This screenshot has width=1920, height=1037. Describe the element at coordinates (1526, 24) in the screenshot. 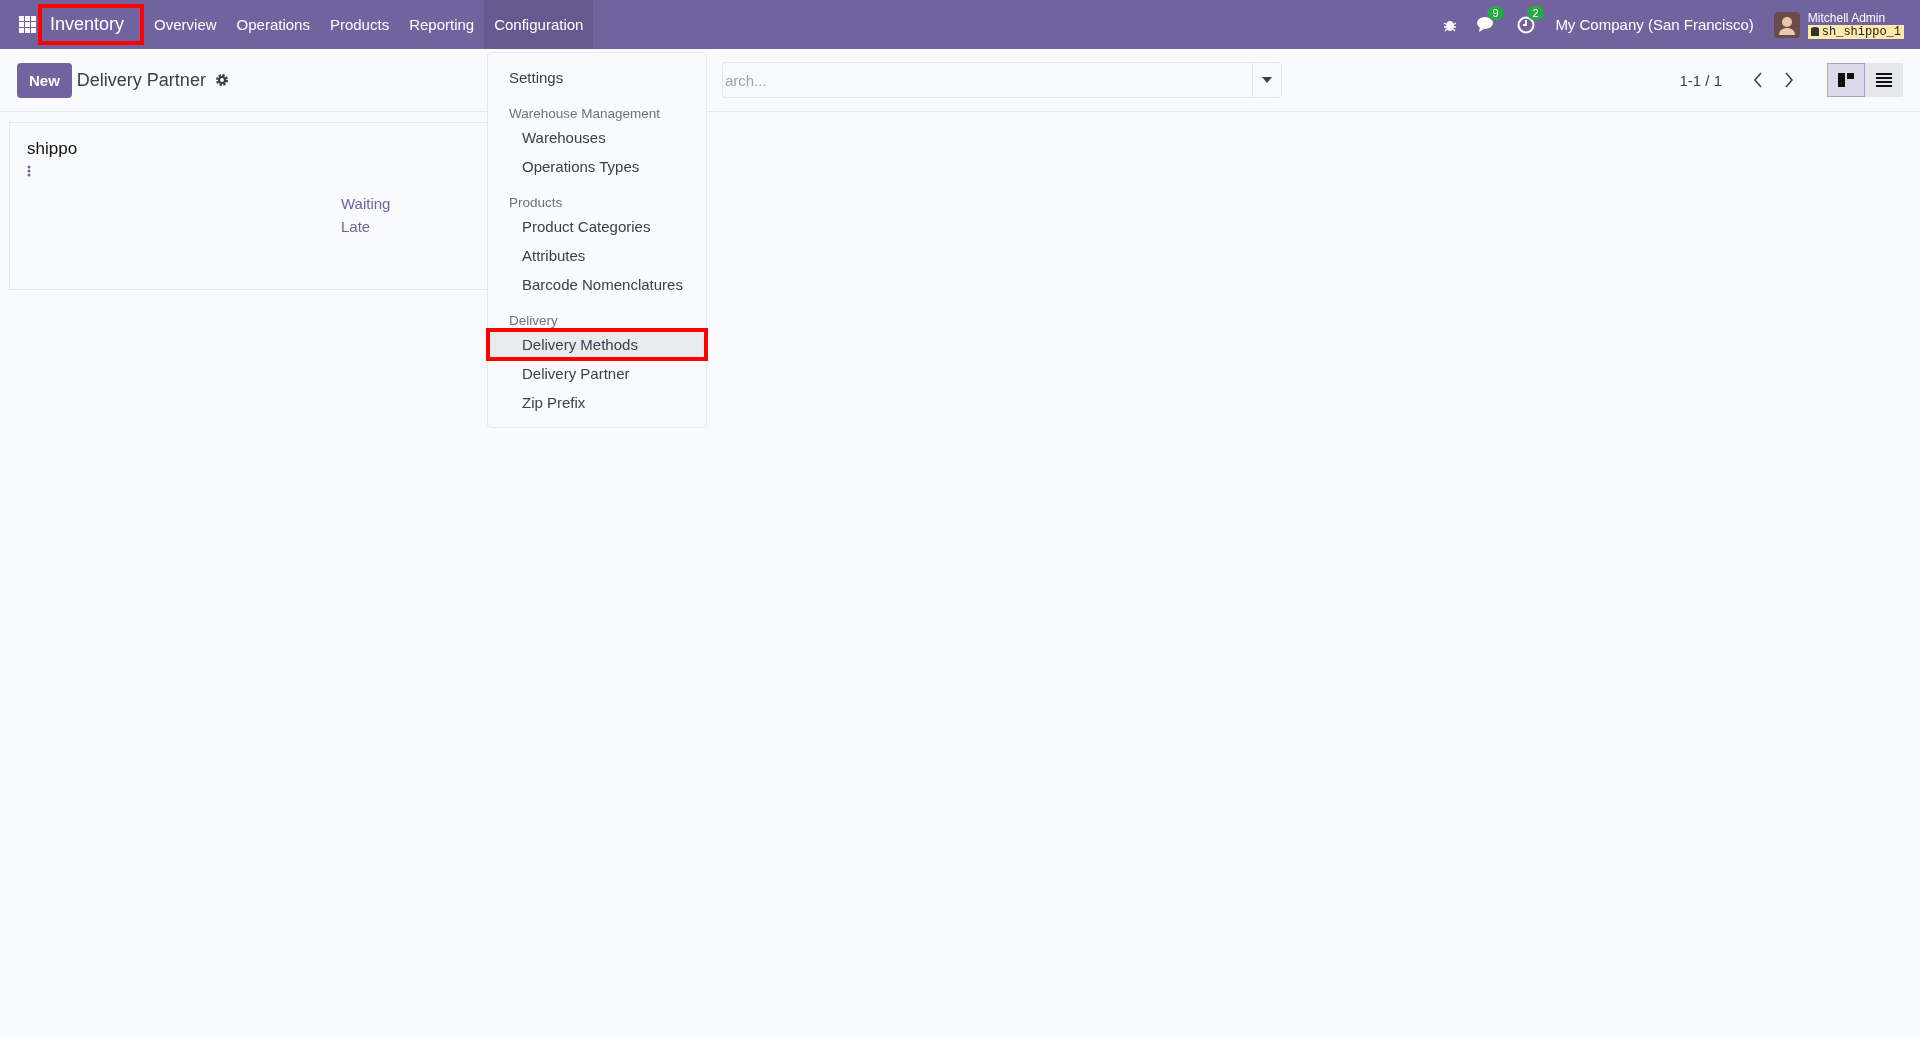

I see `clock-icon` at that location.